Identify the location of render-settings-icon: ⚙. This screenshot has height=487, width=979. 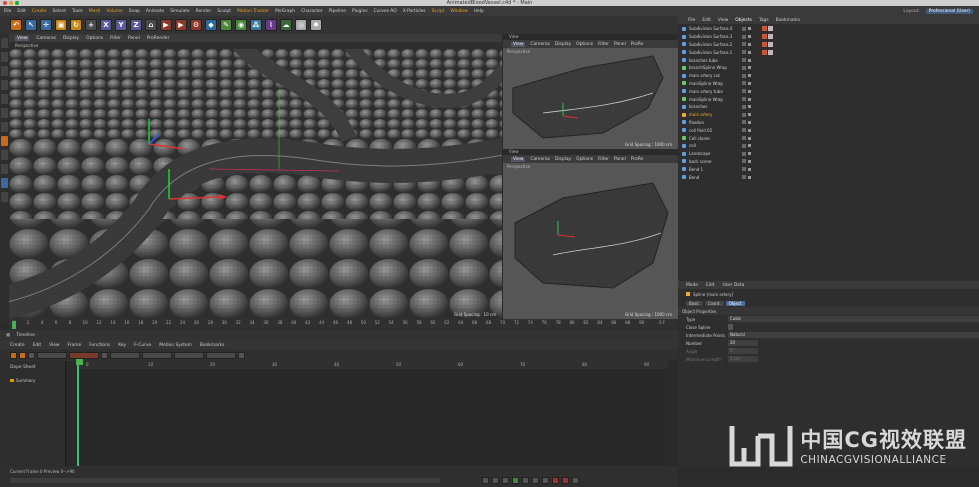
(196, 25).